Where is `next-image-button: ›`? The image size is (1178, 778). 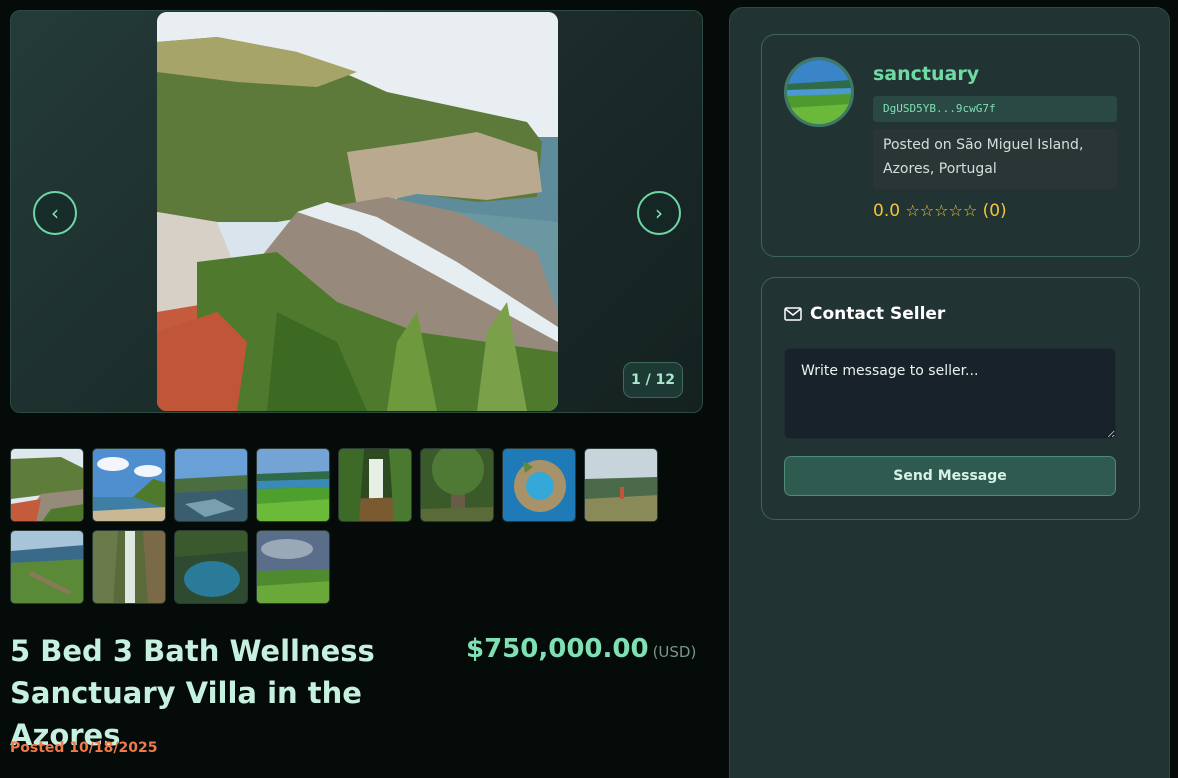
next-image-button: › is located at coordinates (659, 213).